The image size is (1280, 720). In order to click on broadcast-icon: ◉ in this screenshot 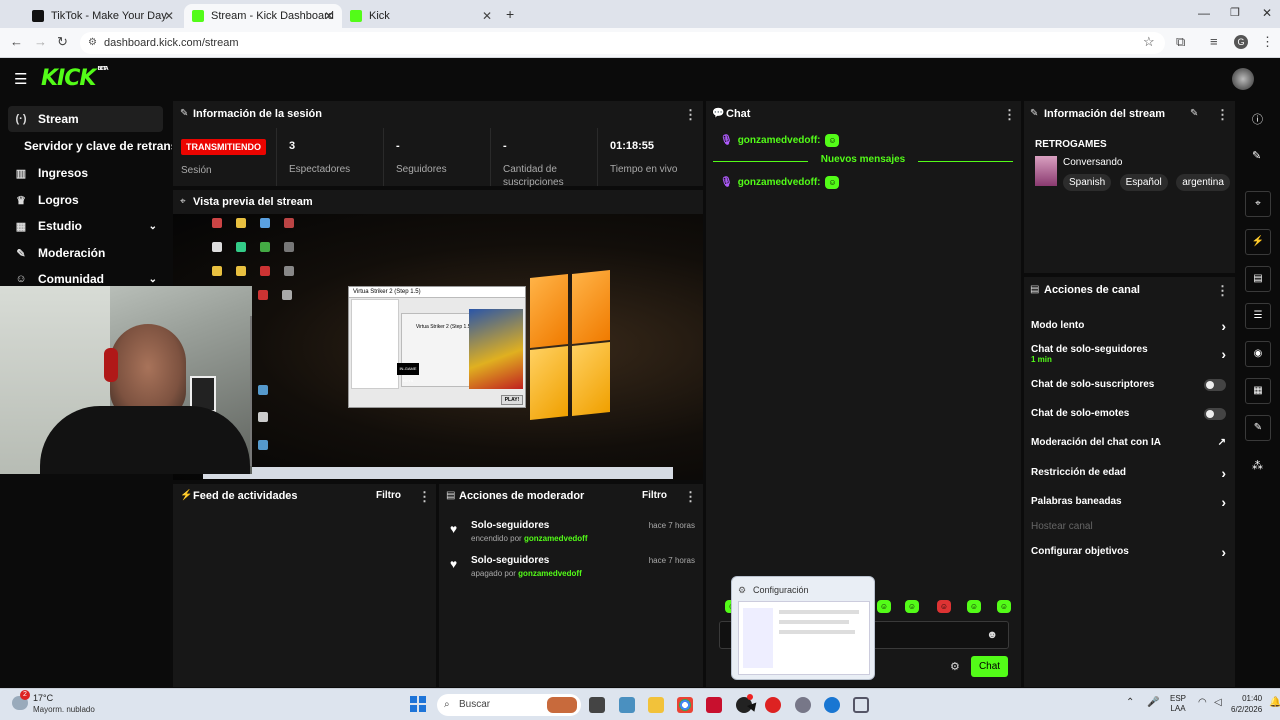, I will do `click(1258, 354)`.